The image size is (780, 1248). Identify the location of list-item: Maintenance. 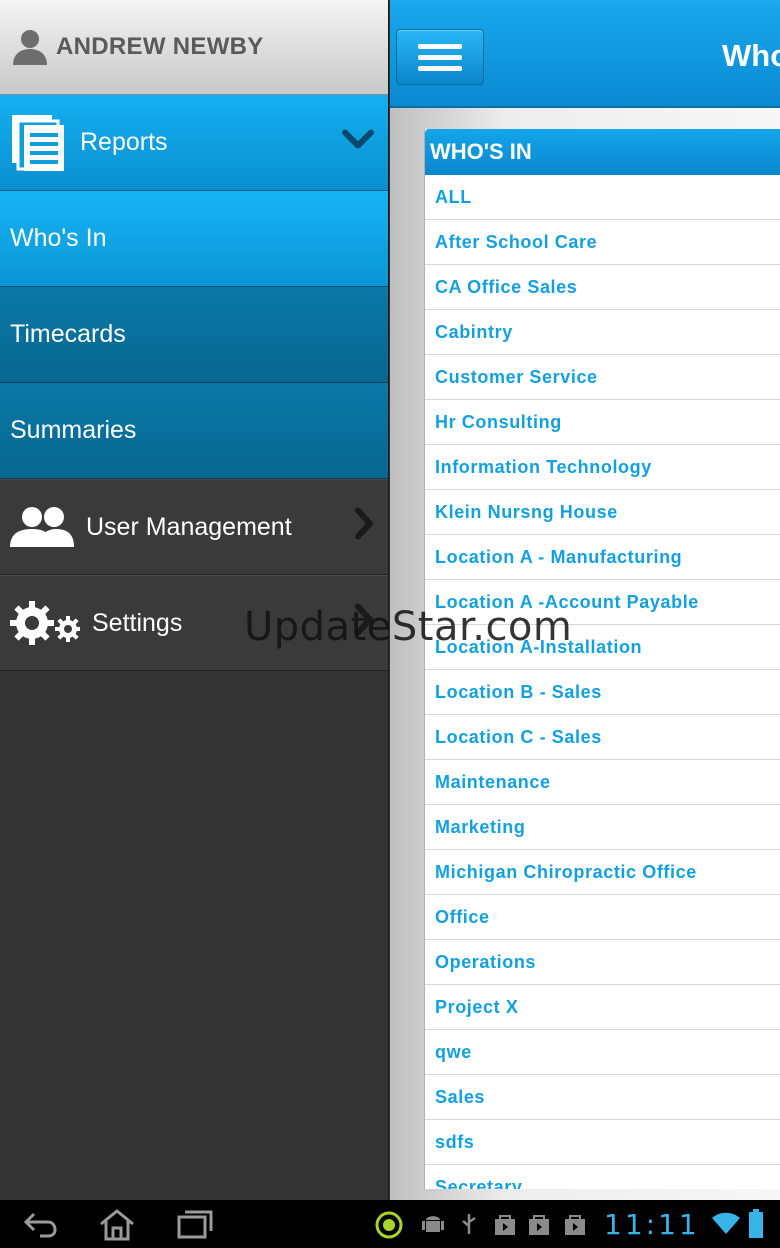
(602, 782).